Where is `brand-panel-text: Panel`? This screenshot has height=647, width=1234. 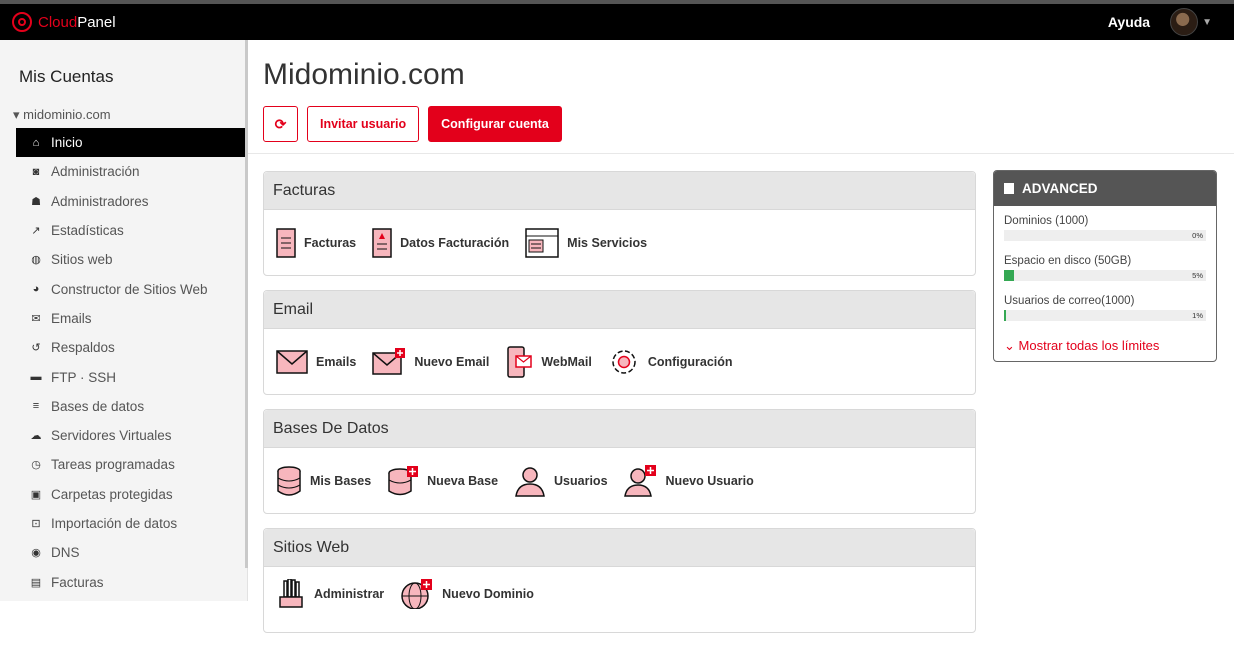
brand-panel-text: Panel is located at coordinates (96, 22).